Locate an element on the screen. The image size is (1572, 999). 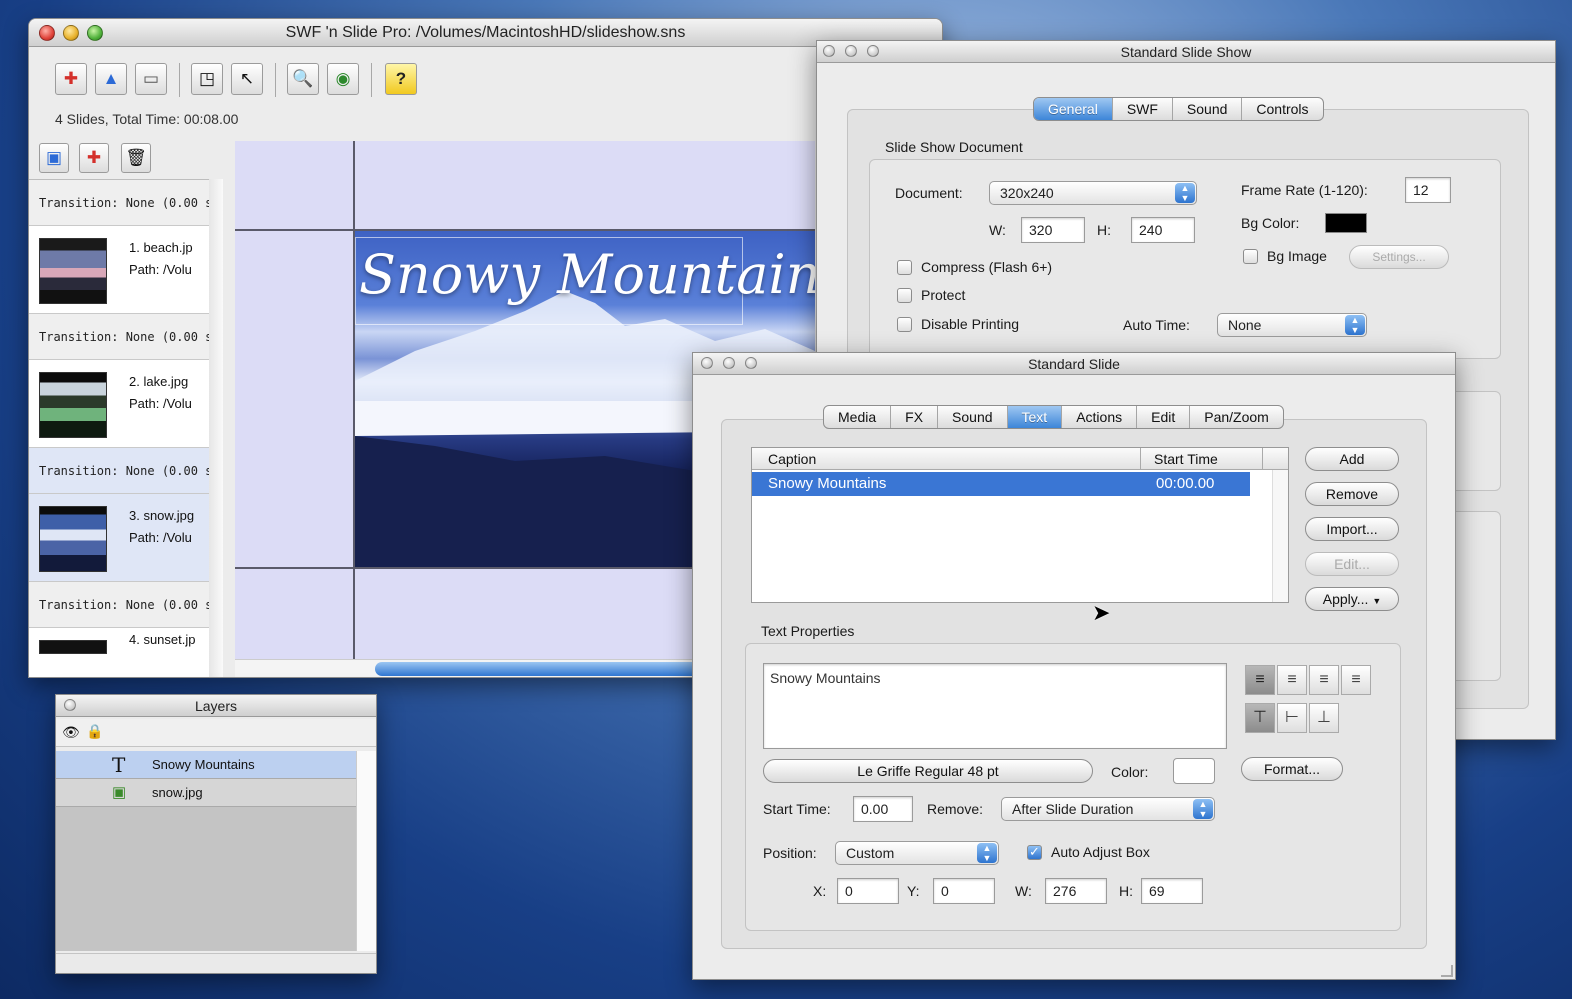
slide-item: 1. beach.jp Path: /Volu is located at coordinates (119, 270).